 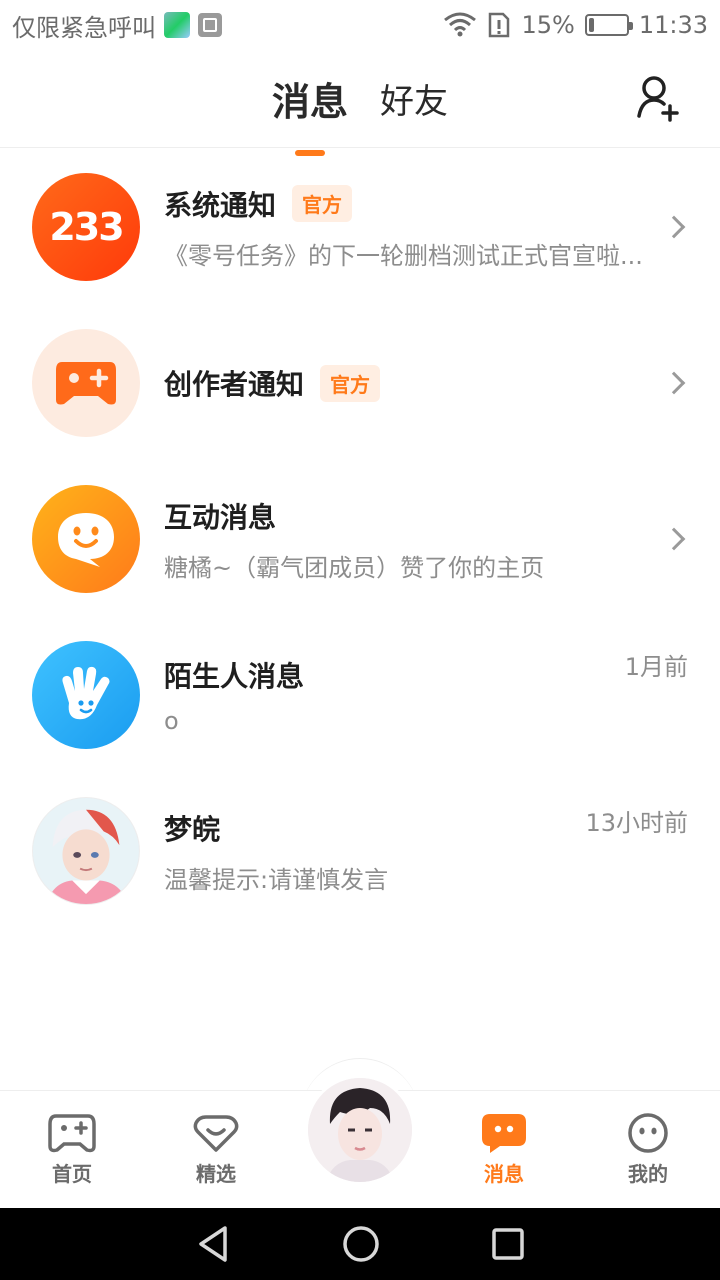 What do you see at coordinates (548, 25) in the screenshot?
I see `battery-percent: 15%` at bounding box center [548, 25].